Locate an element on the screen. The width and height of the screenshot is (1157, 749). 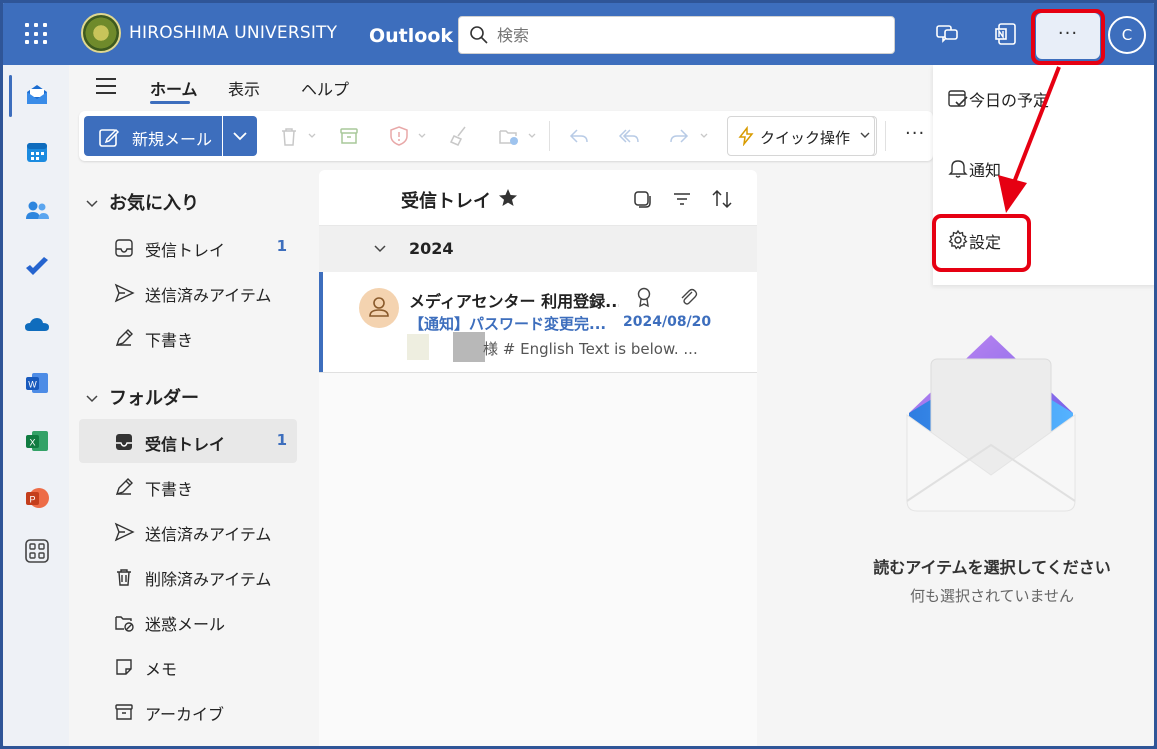
message-date: 2024/08/20 is located at coordinates (667, 322).